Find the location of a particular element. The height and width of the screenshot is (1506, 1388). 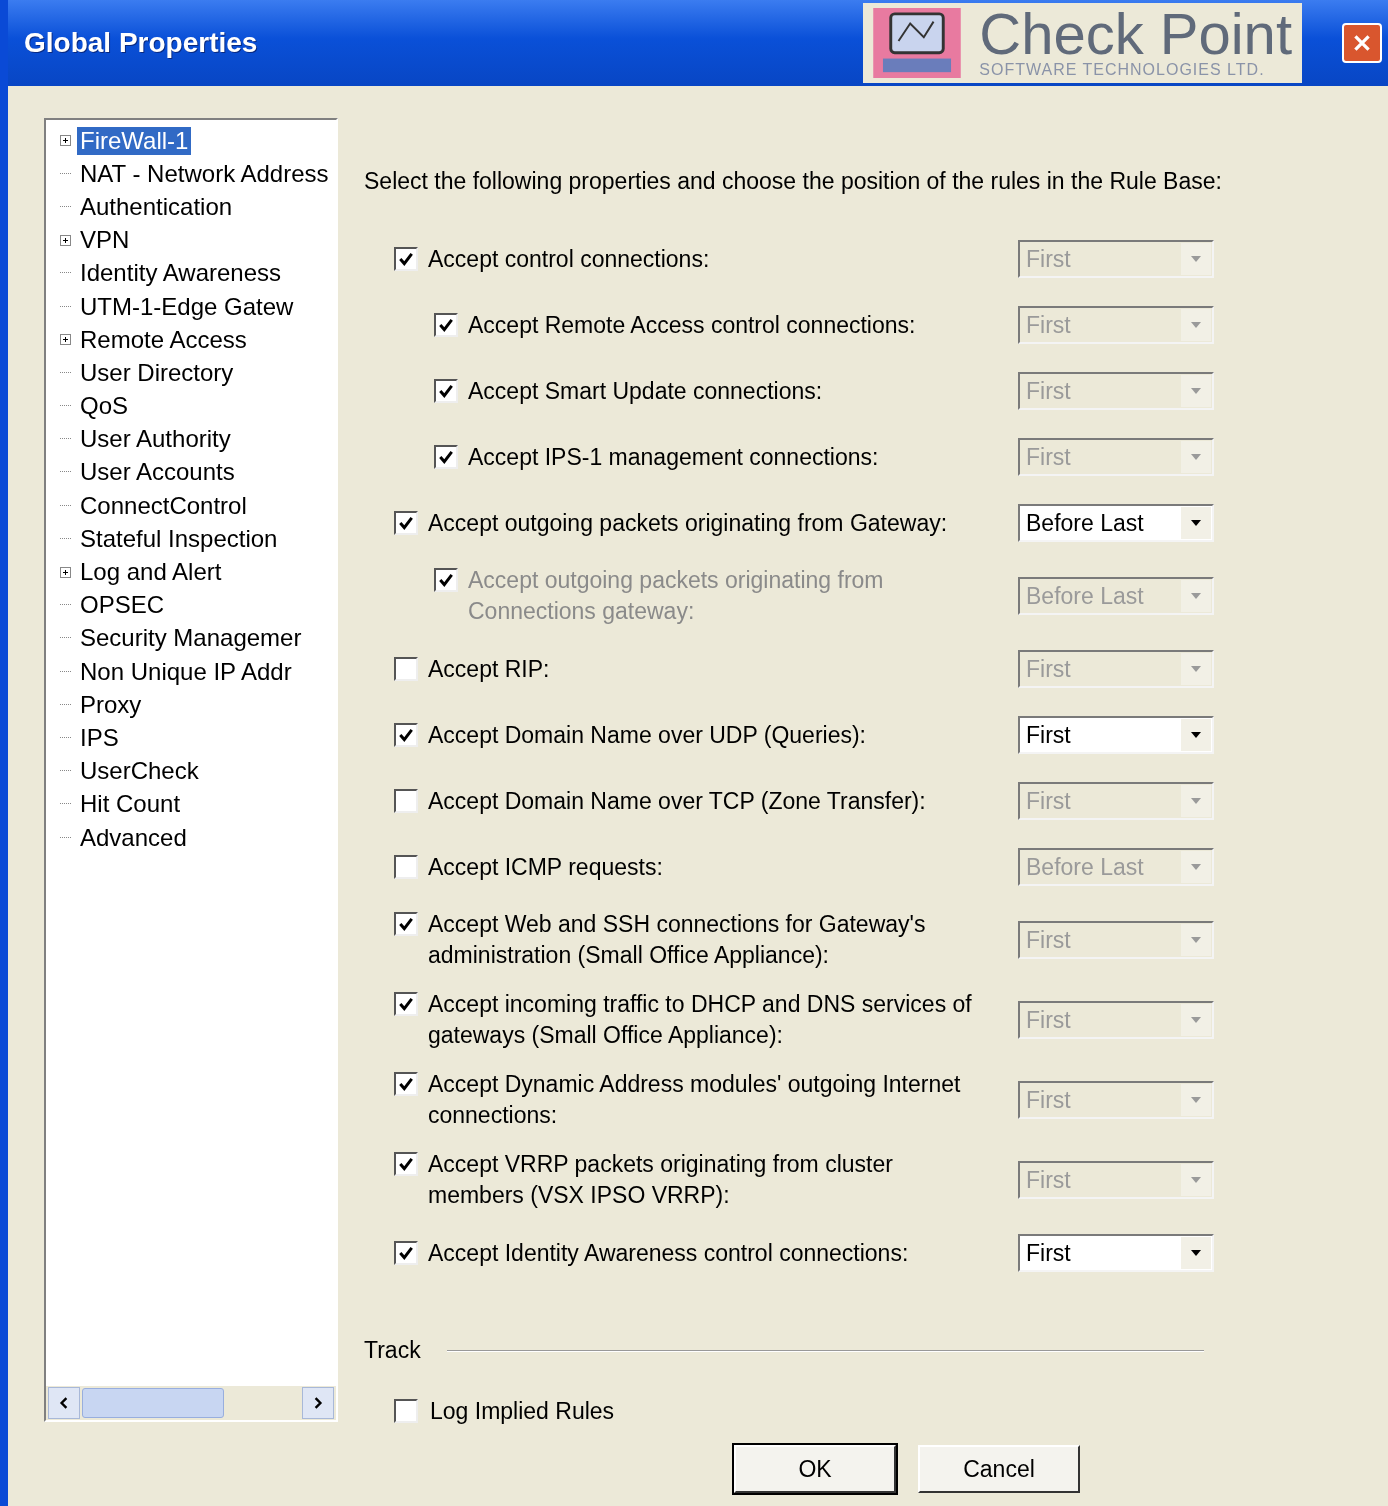

option-label: Accept outgoing packets originating from Connections gateway: is located at coordinates (676, 596).